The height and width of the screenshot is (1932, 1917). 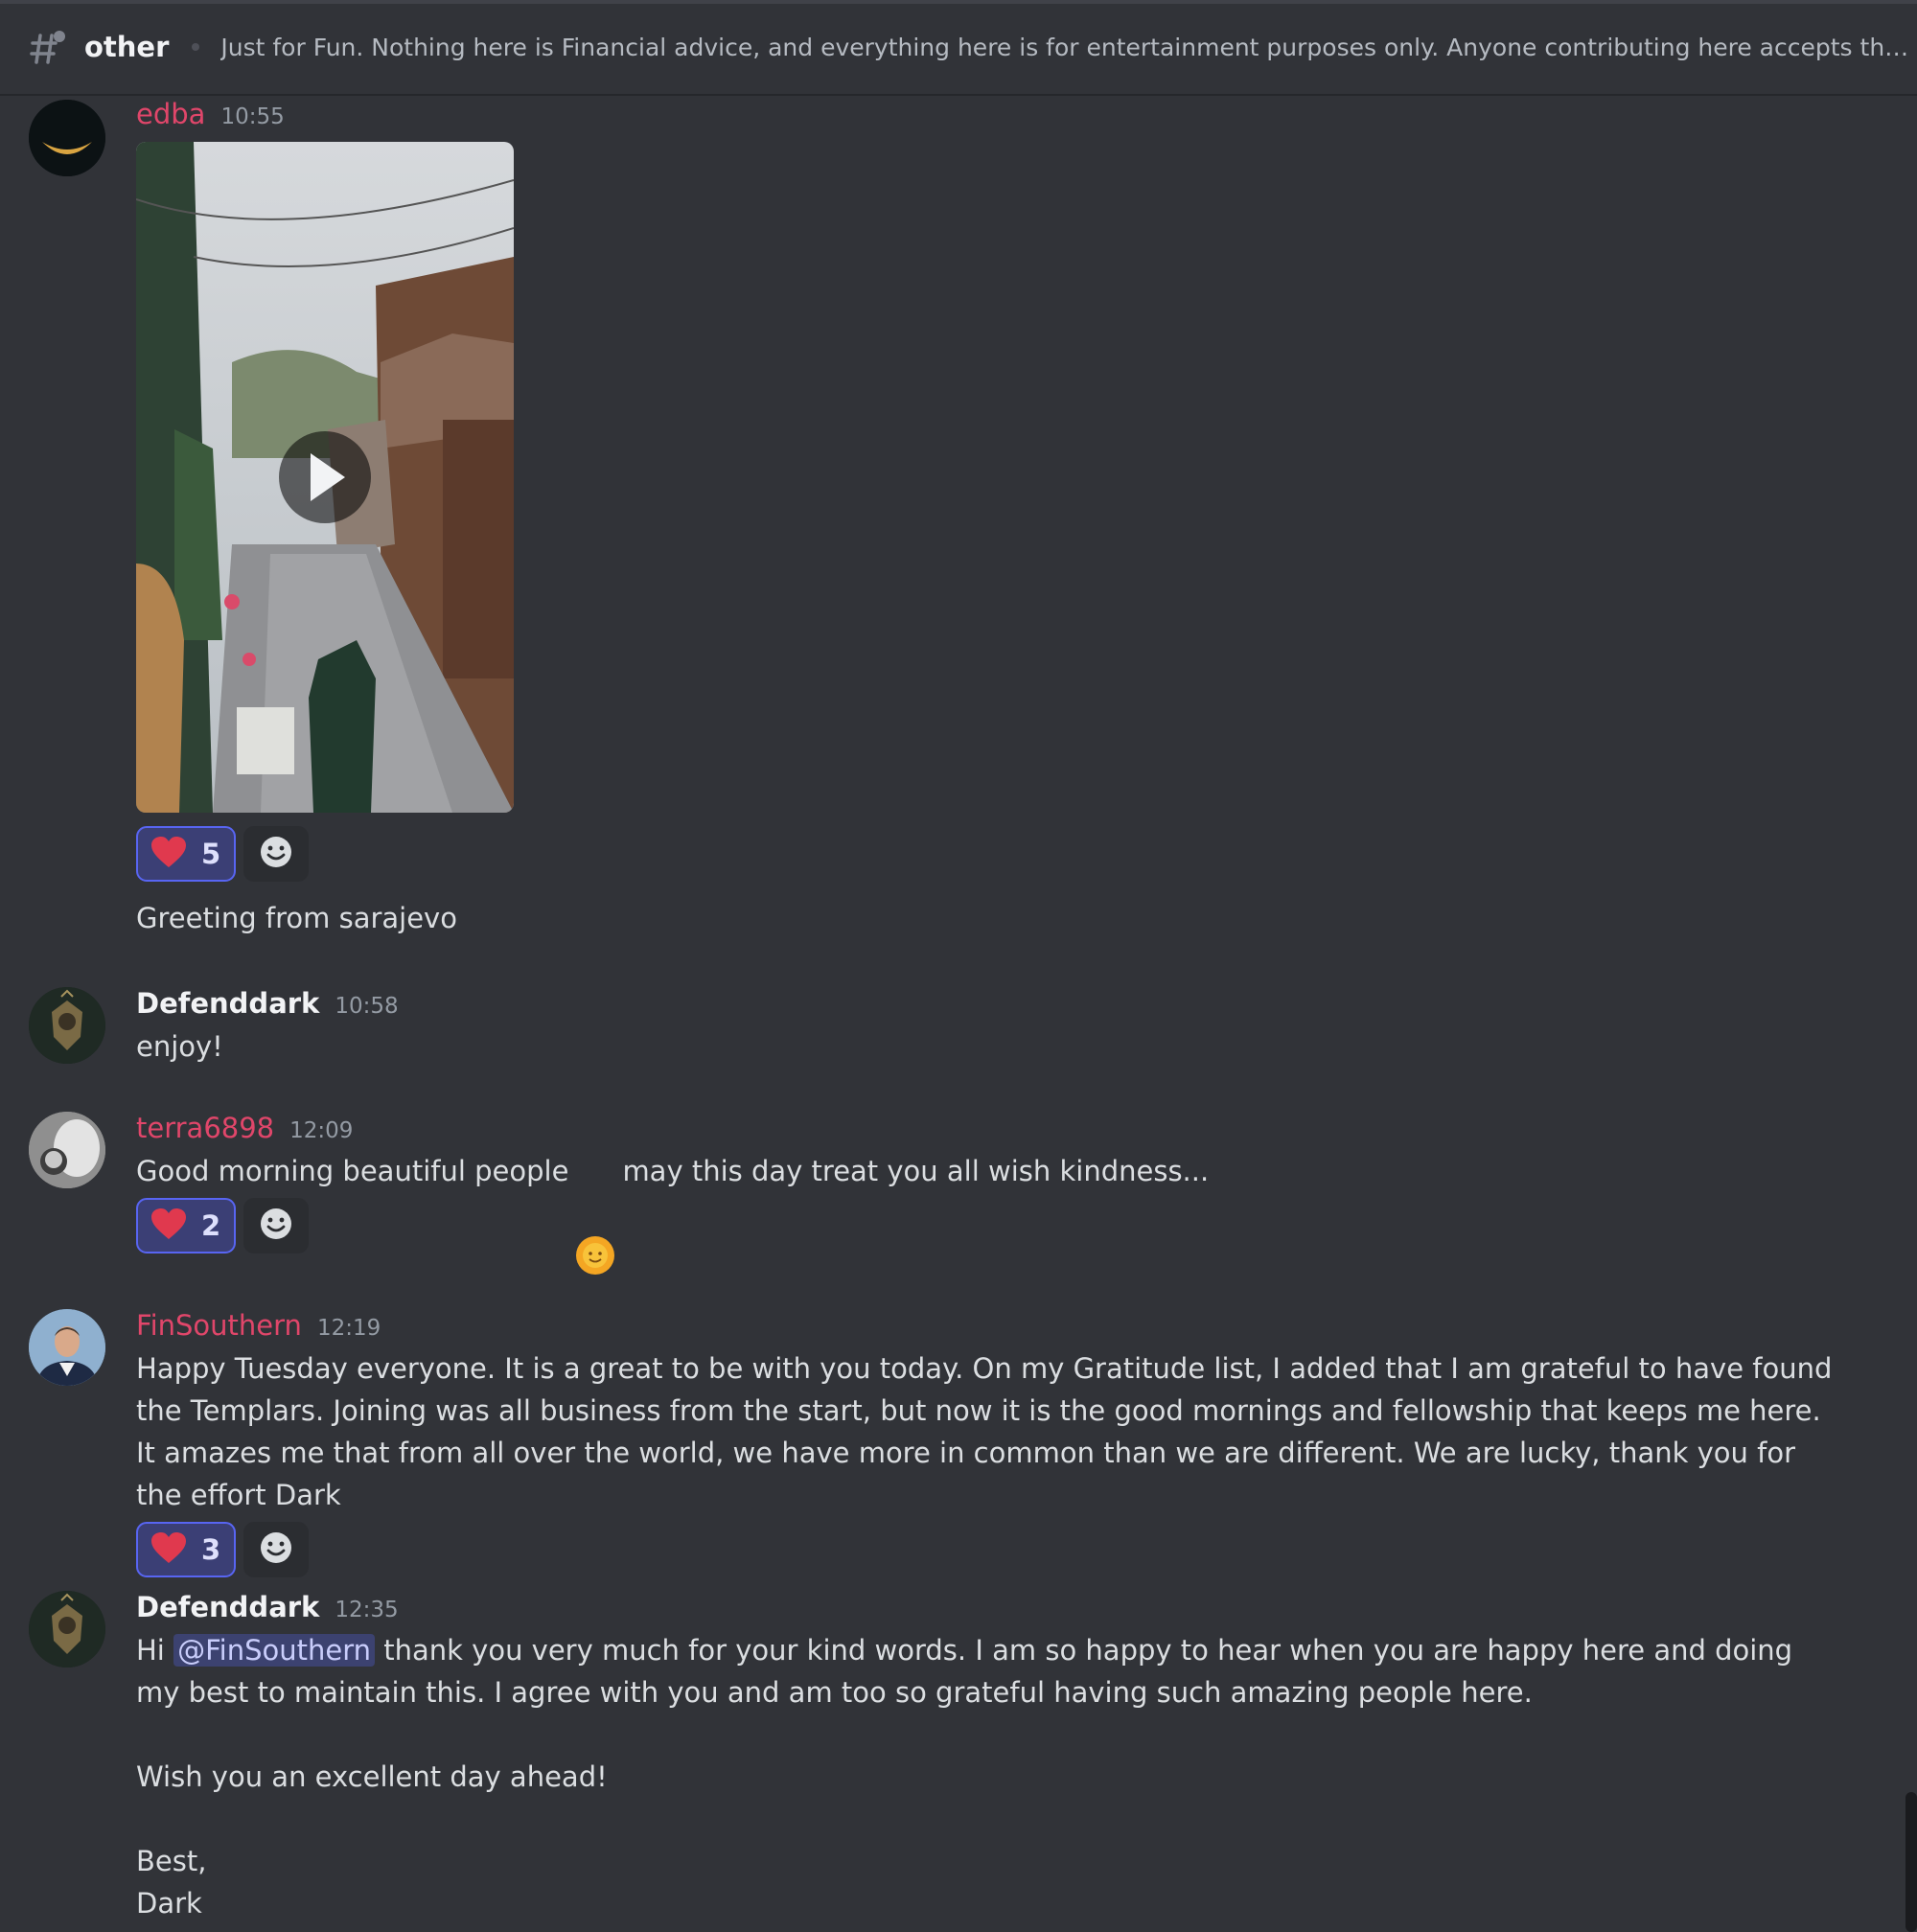 What do you see at coordinates (994, 1549) in the screenshot?
I see `reactions-bar: 3` at bounding box center [994, 1549].